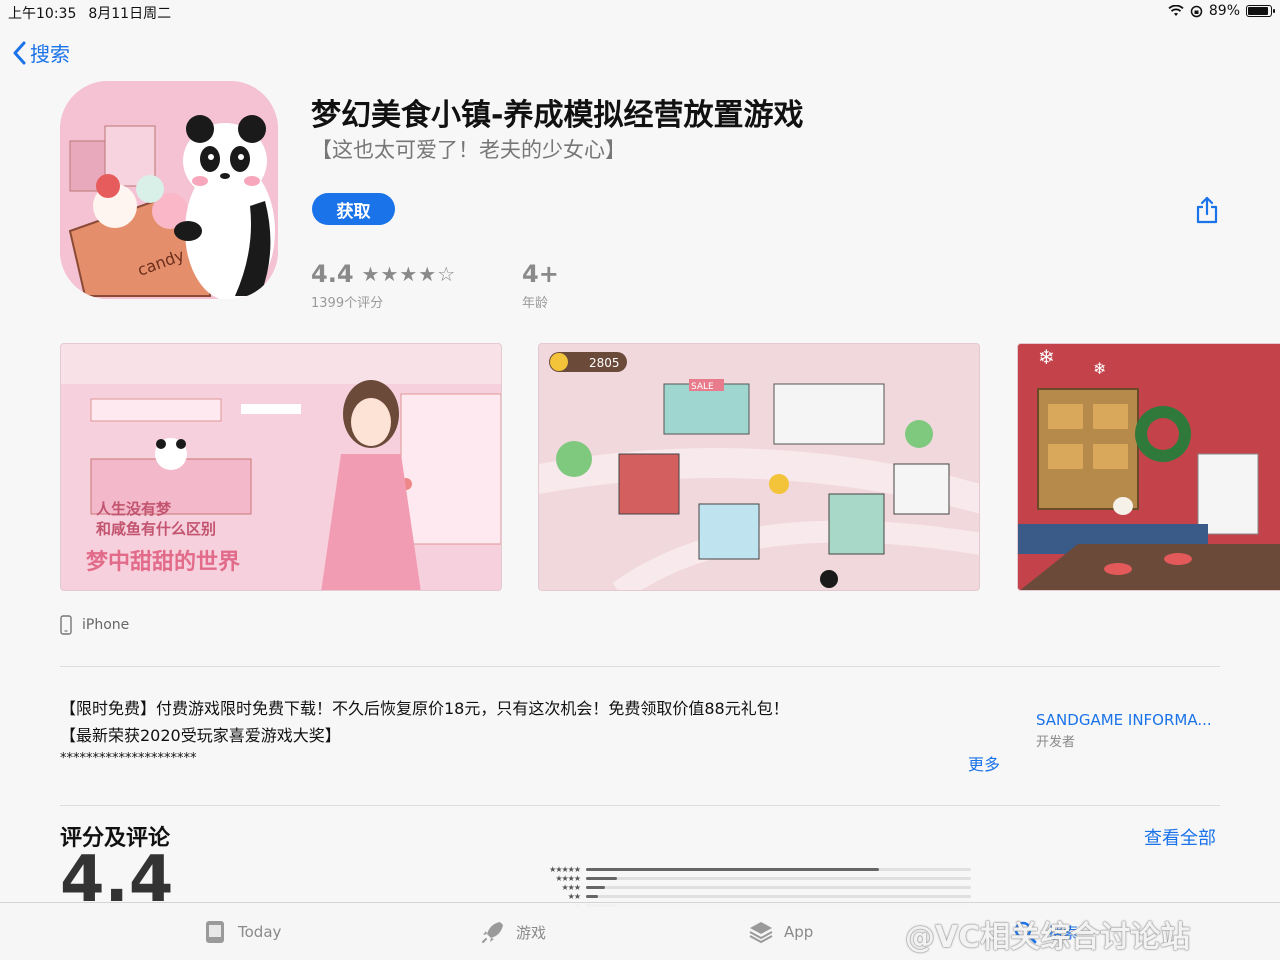 Image resolution: width=1280 pixels, height=960 pixels. I want to click on app-title: 梦幻美食小镇-养成模拟经营放置游戏, so click(557, 115).